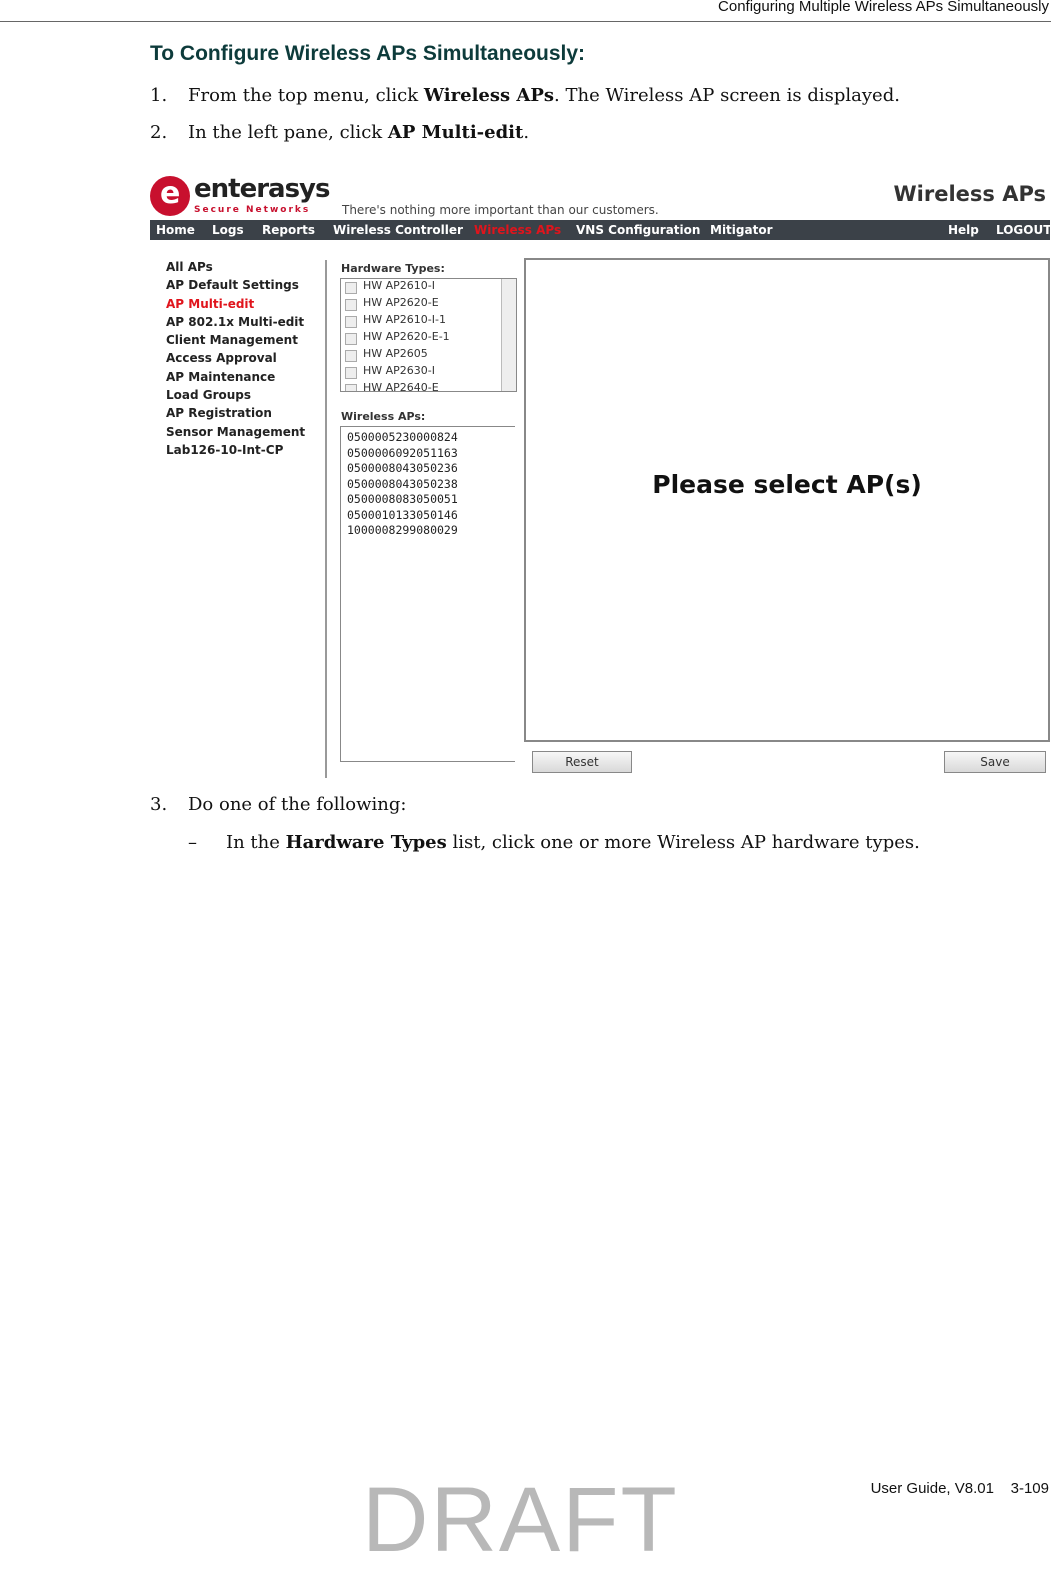 This screenshot has width=1051, height=1573. I want to click on app-title: Wireless APs, so click(970, 194).